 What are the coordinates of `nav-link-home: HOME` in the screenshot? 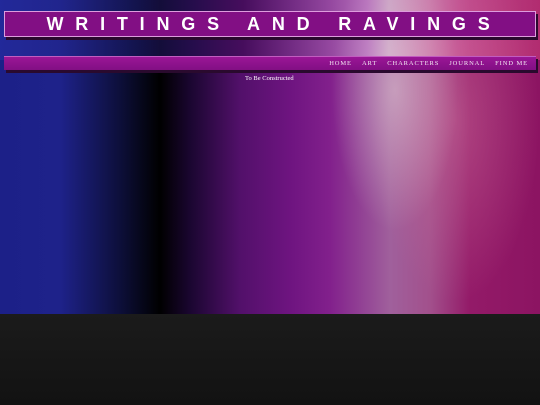 It's located at (340, 63).